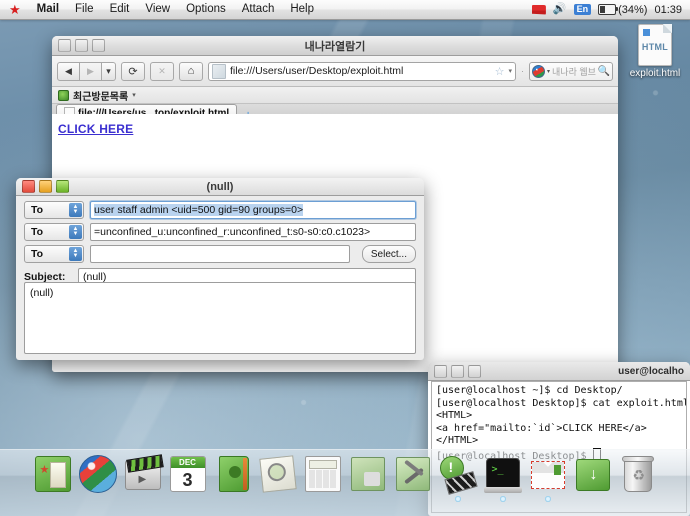 This screenshot has height=516, width=690. What do you see at coordinates (91, 71) in the screenshot?
I see `forward-button: ▶` at bounding box center [91, 71].